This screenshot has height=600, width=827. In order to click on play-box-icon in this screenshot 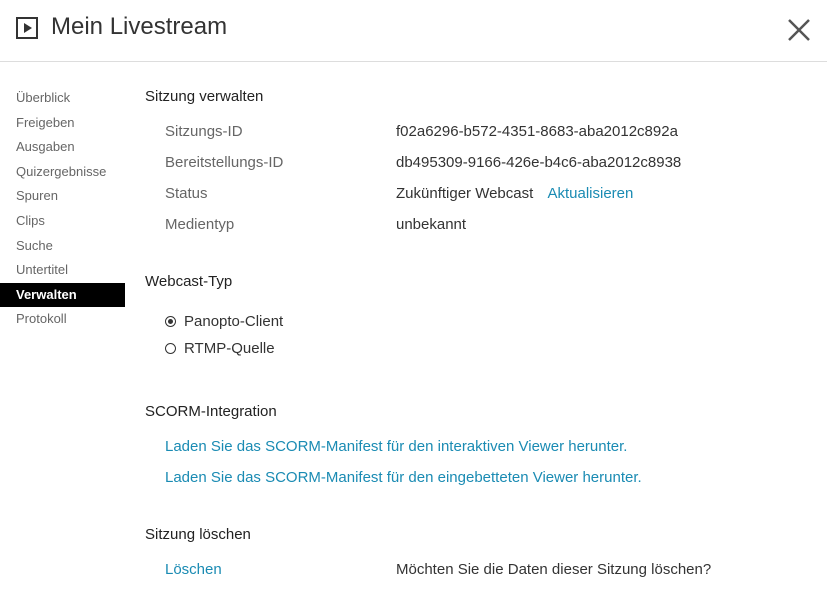, I will do `click(27, 28)`.